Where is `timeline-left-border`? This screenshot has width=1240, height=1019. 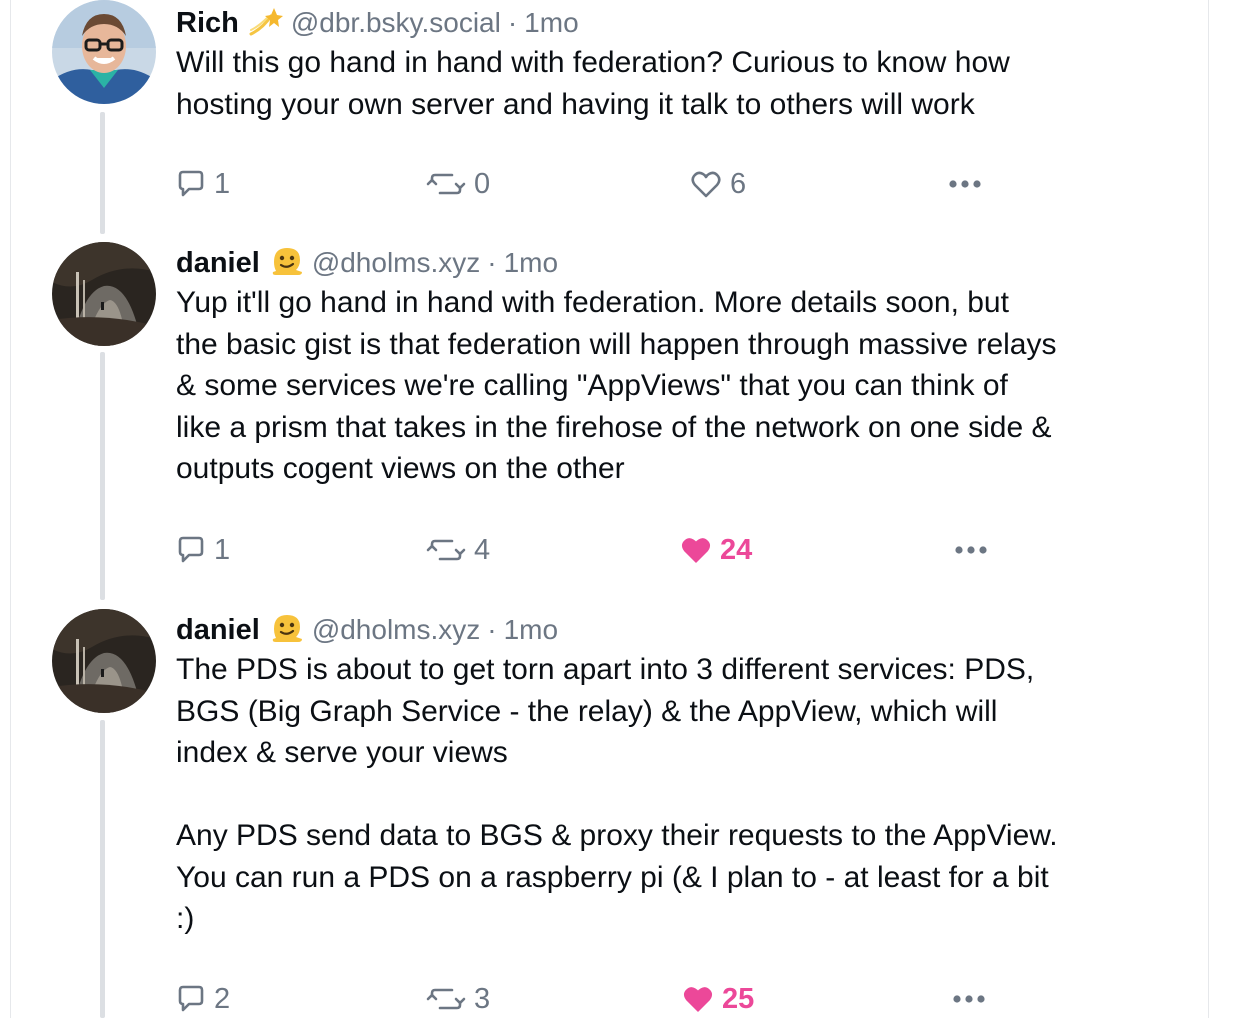 timeline-left-border is located at coordinates (10, 509).